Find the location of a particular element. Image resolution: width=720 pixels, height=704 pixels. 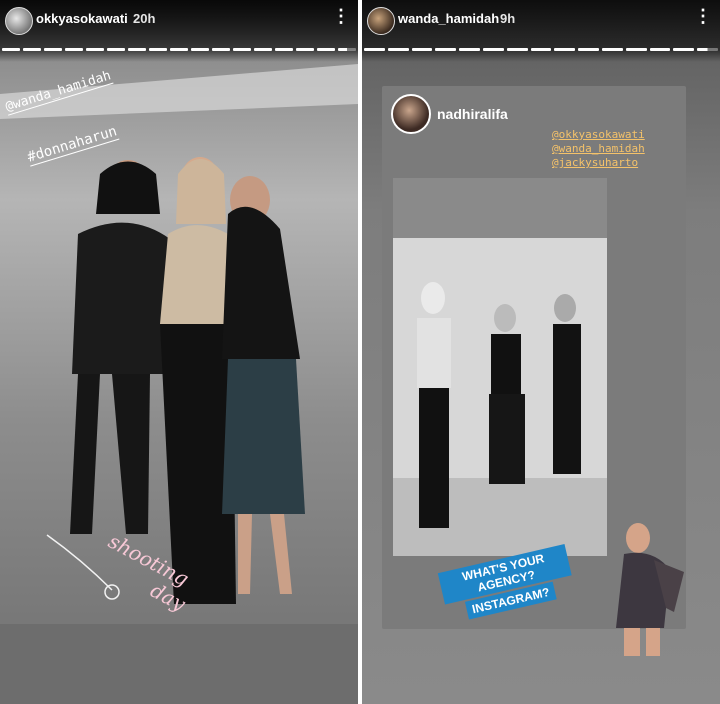

story-username: okkyasokawati is located at coordinates (82, 18).